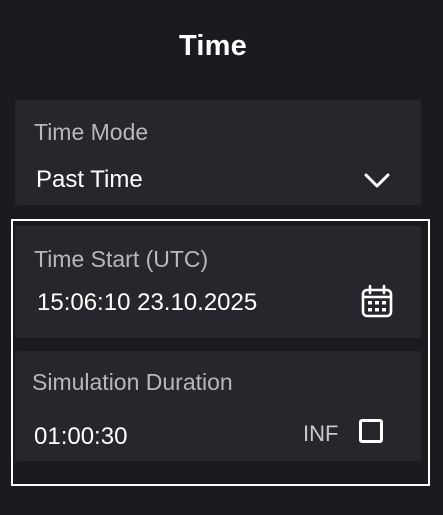  Describe the element at coordinates (377, 181) in the screenshot. I see `chevron-down-icon` at that location.